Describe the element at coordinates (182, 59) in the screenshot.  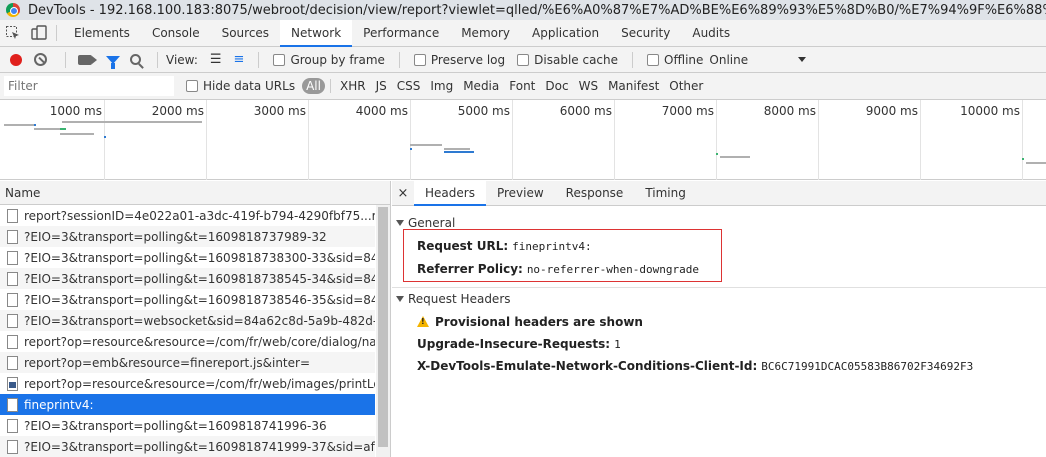
I see `view-label: View:` at that location.